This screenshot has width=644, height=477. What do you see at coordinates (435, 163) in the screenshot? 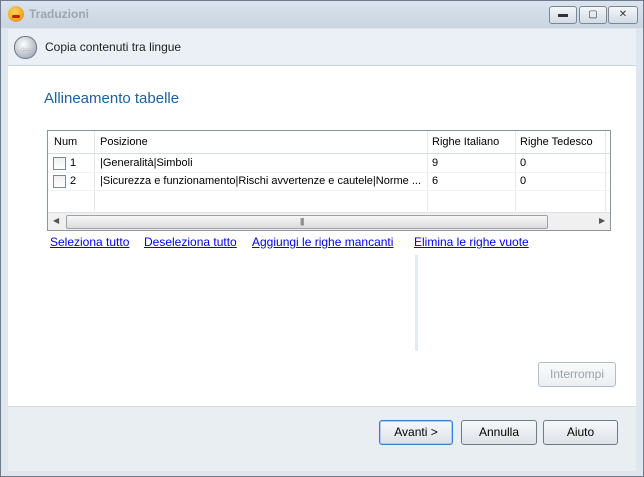
I see `row-righe-italiano: 9` at bounding box center [435, 163].